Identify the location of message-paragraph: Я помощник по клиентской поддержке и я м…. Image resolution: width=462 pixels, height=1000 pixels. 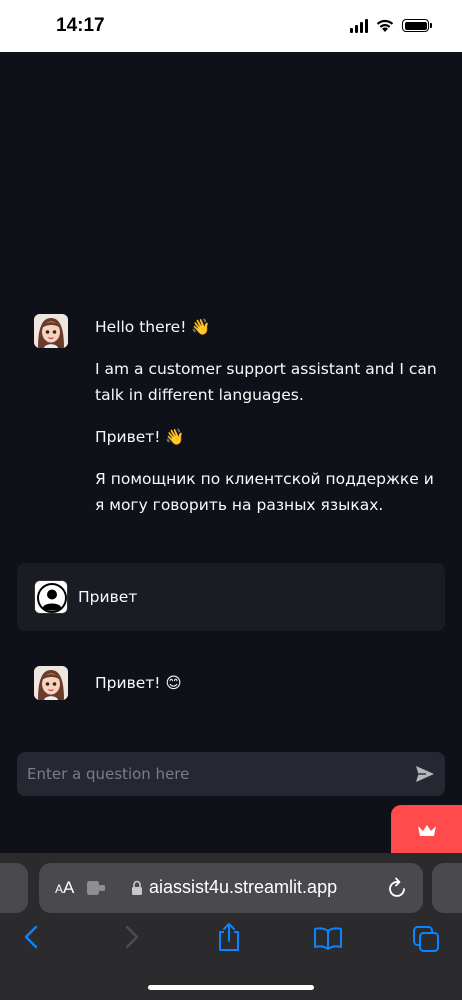
(264, 492).